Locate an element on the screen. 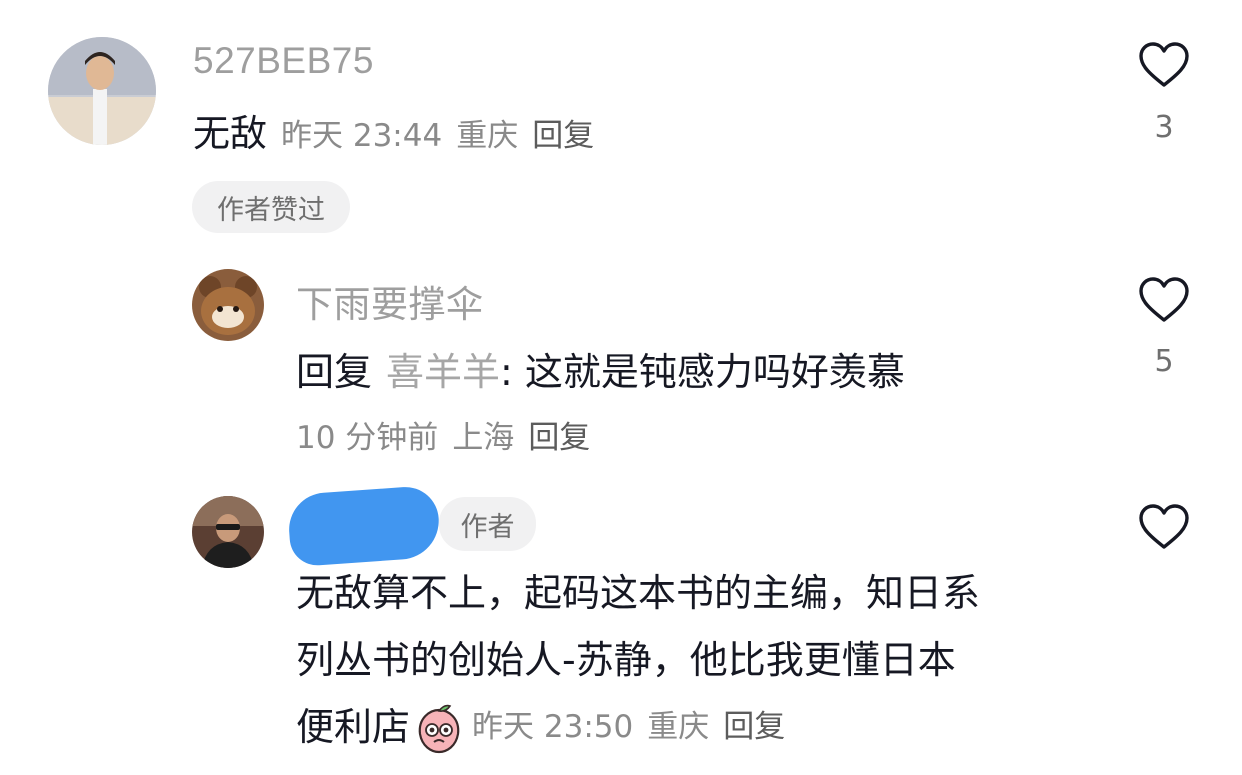 This screenshot has width=1242, height=775. reply-target-username: 喜羊羊 is located at coordinates (443, 368).